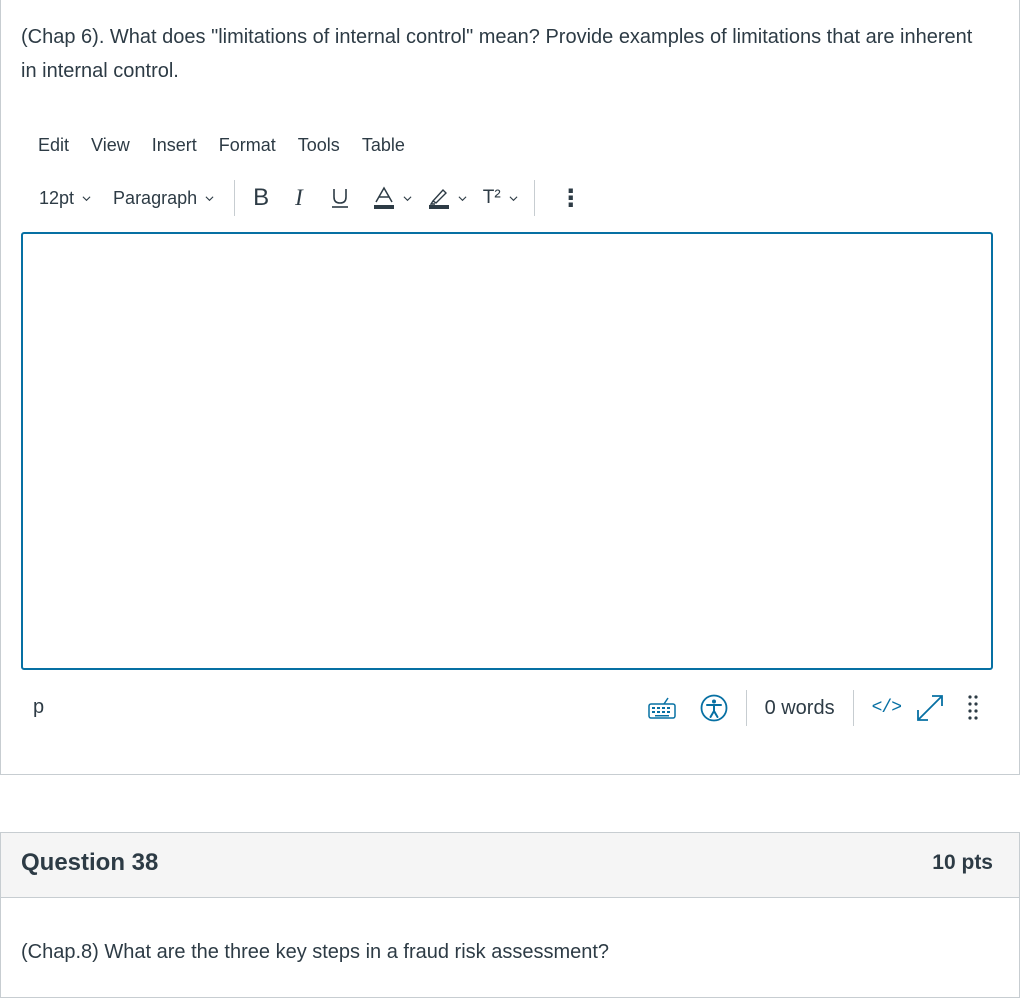 The width and height of the screenshot is (1024, 998). I want to click on more-icon: ⋮, so click(570, 198).